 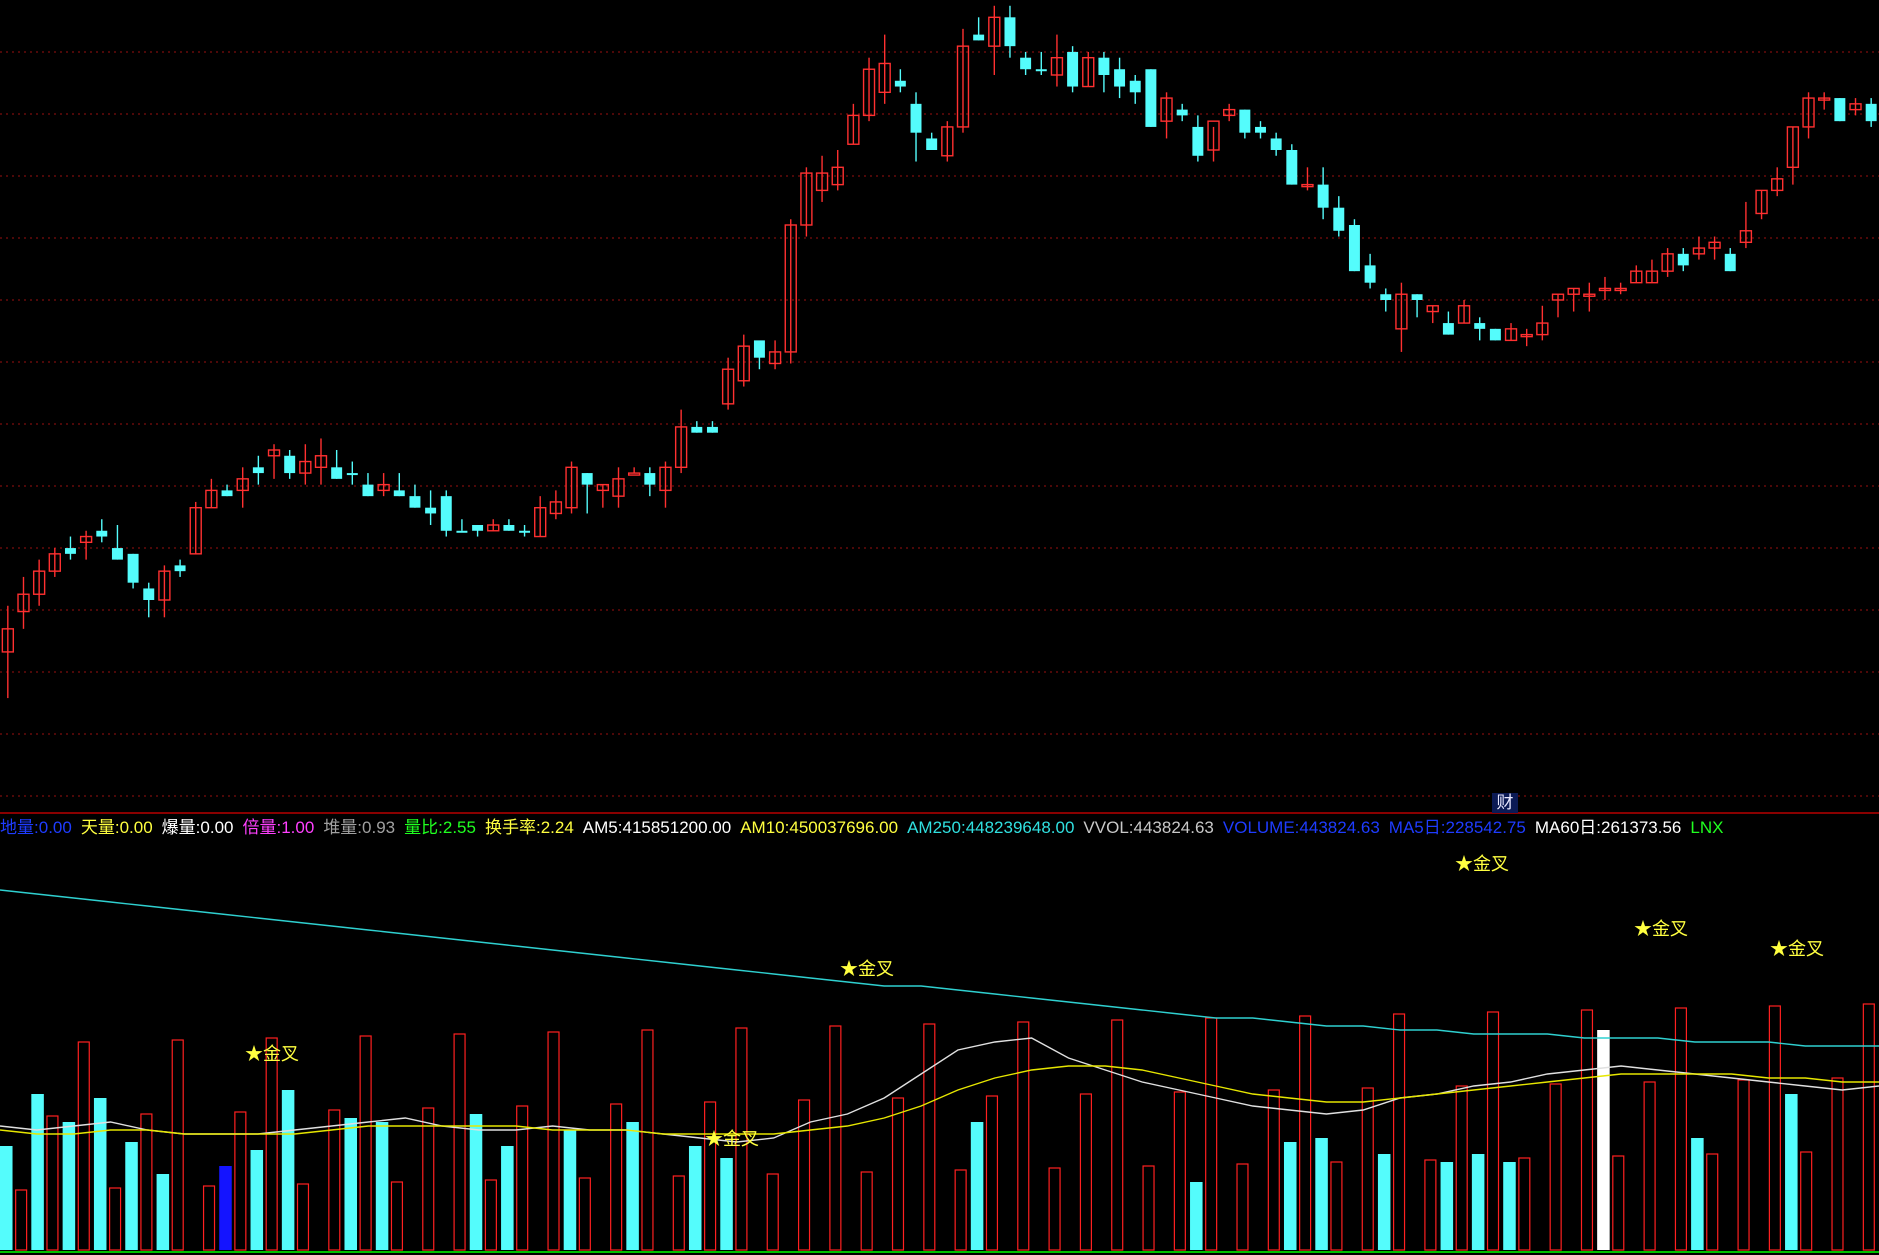 What do you see at coordinates (657, 827) in the screenshot?
I see `indicator-item: AM5:415851200.00` at bounding box center [657, 827].